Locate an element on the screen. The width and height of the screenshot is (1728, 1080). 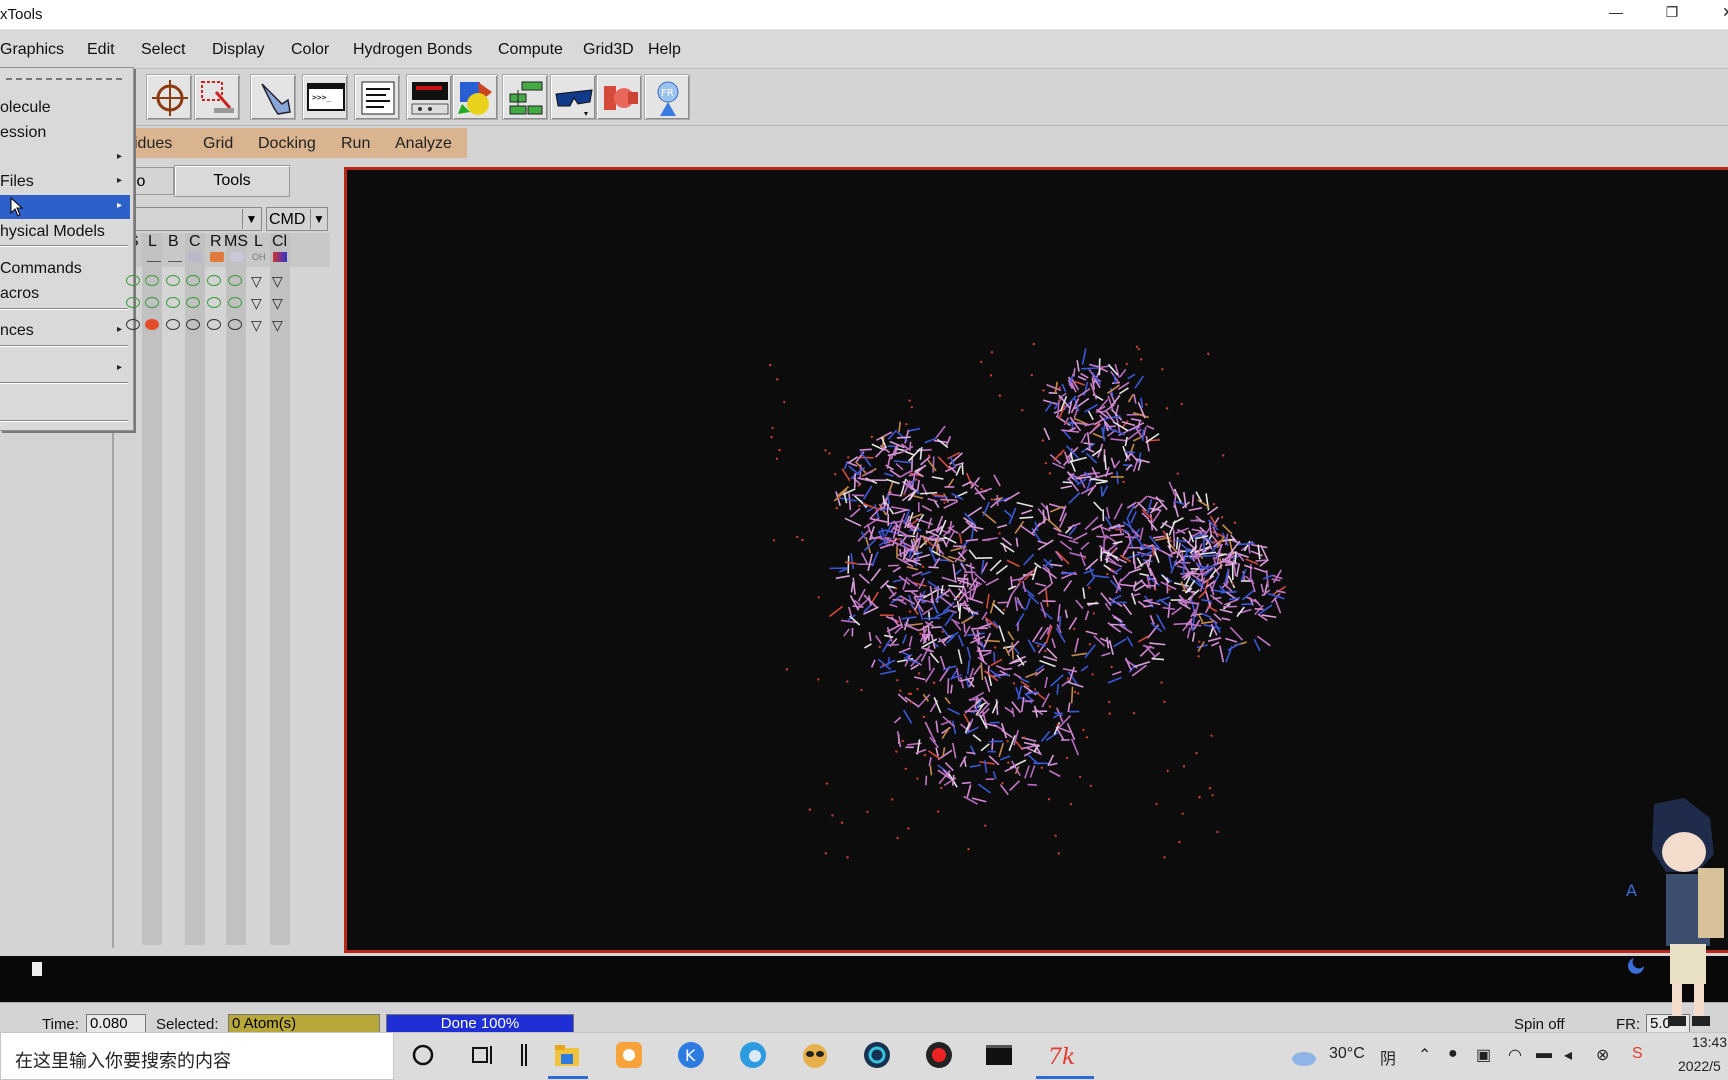
tray-chevron-up-icon: ⌃ is located at coordinates (1424, 1055).